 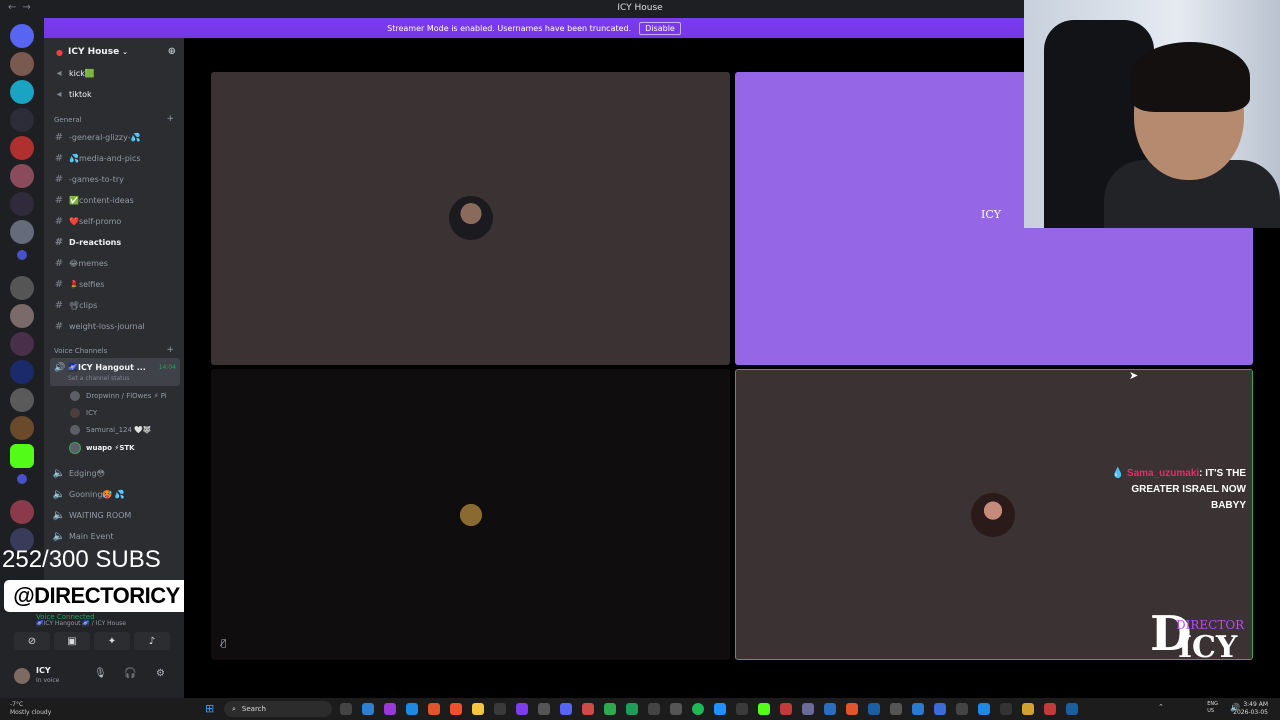 What do you see at coordinates (114, 52) in the screenshot?
I see `server-header: ● ICY House ⌄ ⊕` at bounding box center [114, 52].